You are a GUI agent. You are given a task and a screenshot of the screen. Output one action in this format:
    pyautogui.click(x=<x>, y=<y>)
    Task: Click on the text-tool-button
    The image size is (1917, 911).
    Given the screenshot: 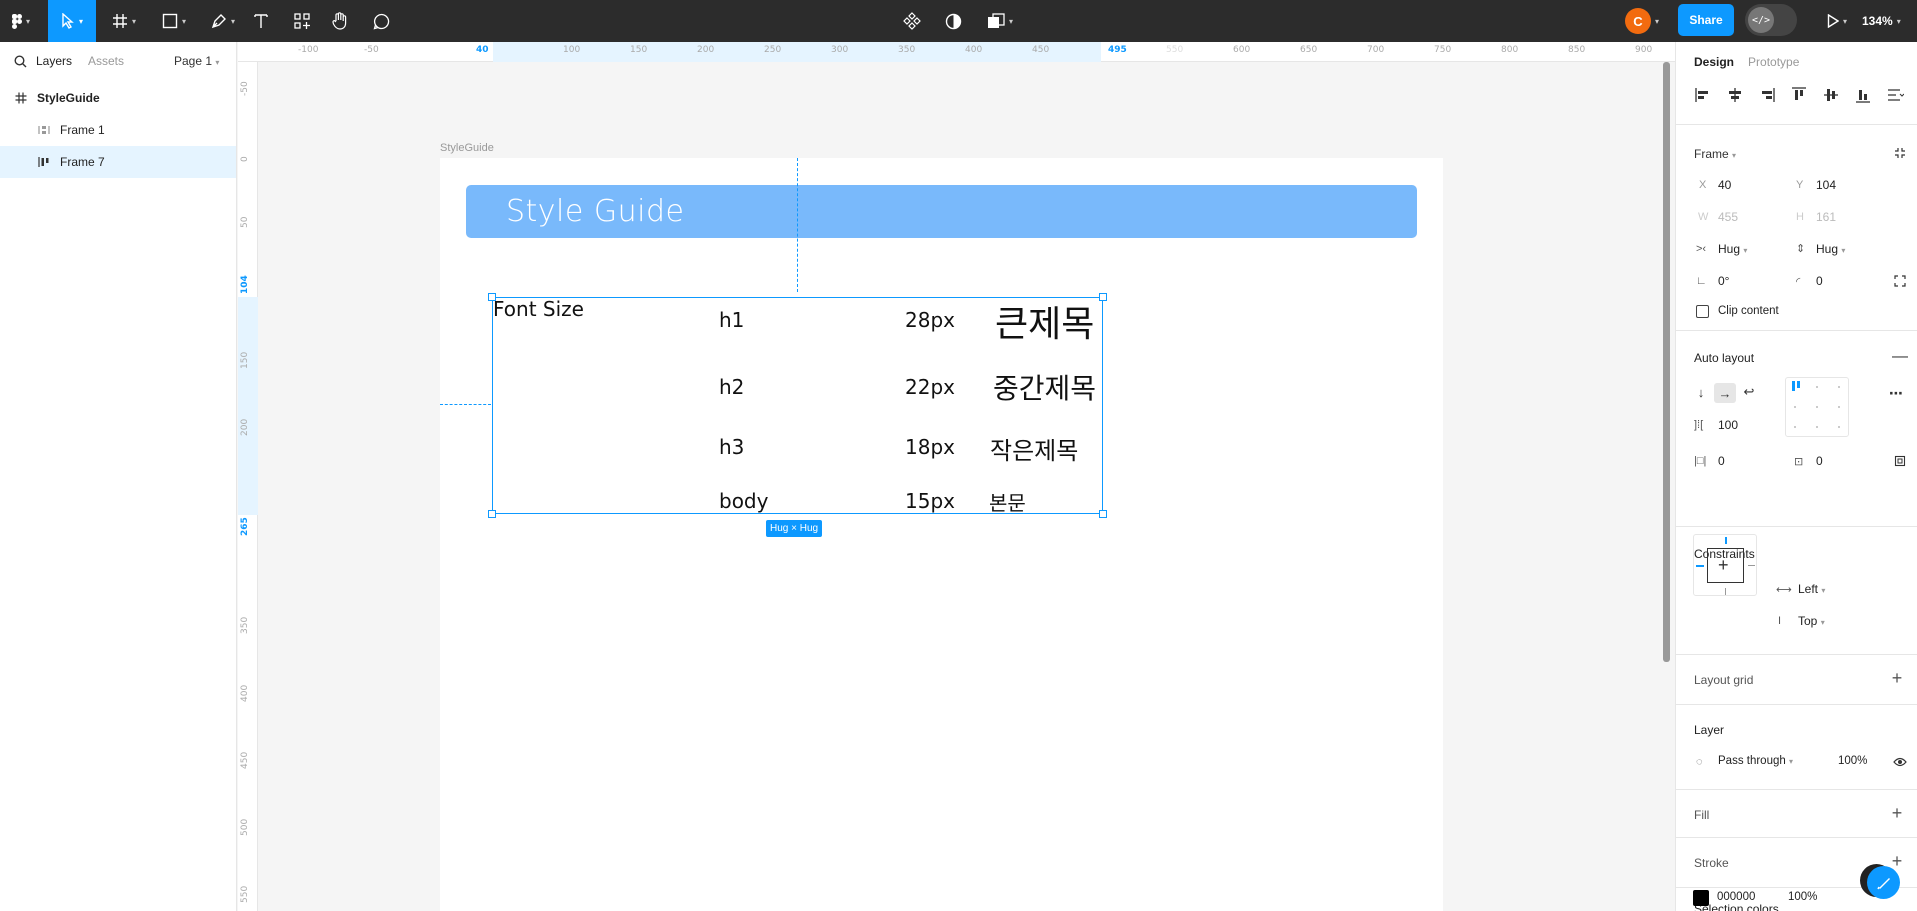 What is the action you would take?
    pyautogui.click(x=261, y=21)
    